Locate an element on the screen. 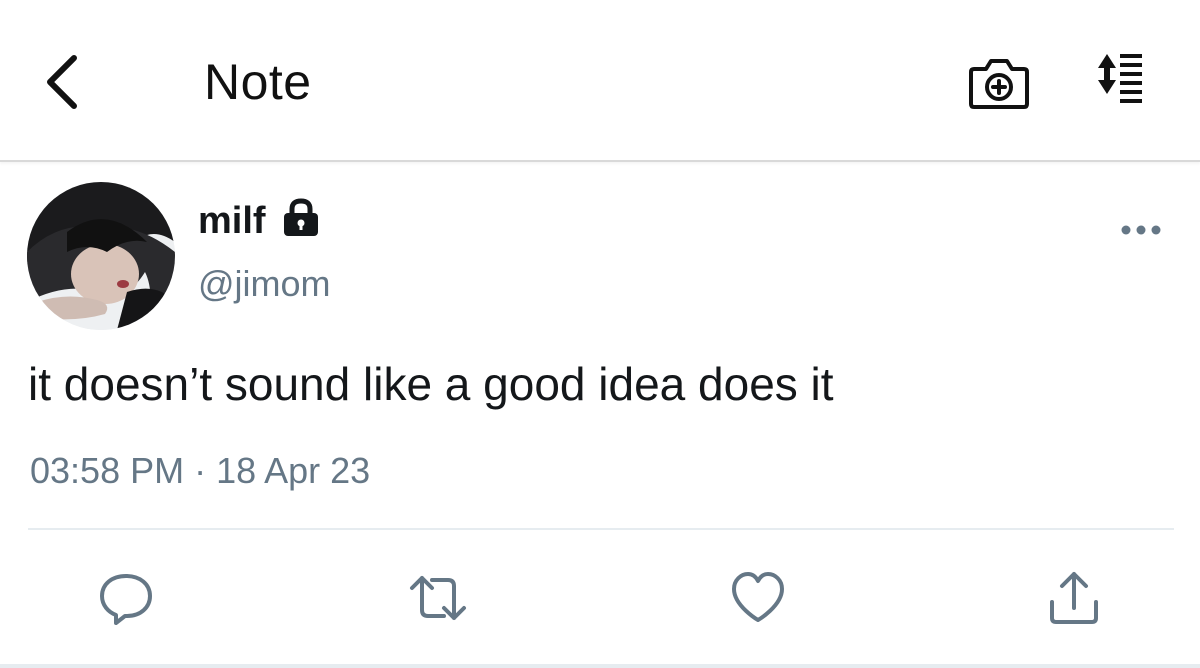 Image resolution: width=1200 pixels, height=668 pixels. camera-button is located at coordinates (999, 83).